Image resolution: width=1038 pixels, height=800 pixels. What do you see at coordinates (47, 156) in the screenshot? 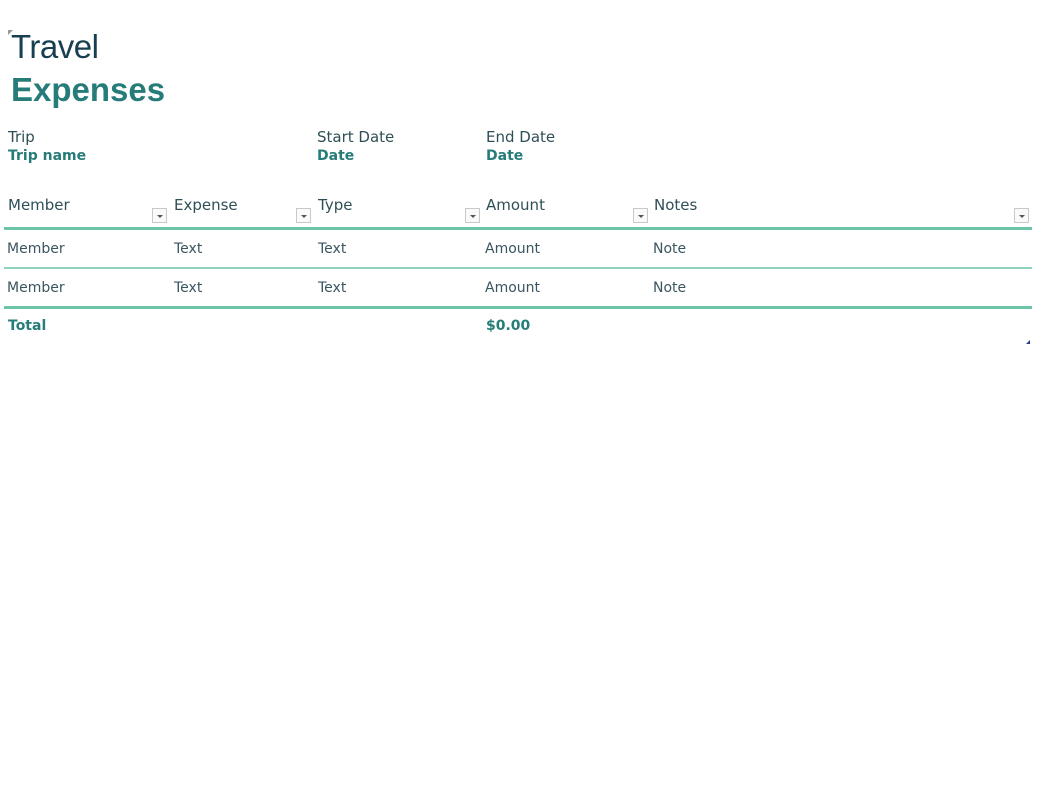
I see `trip-value: Trip name` at bounding box center [47, 156].